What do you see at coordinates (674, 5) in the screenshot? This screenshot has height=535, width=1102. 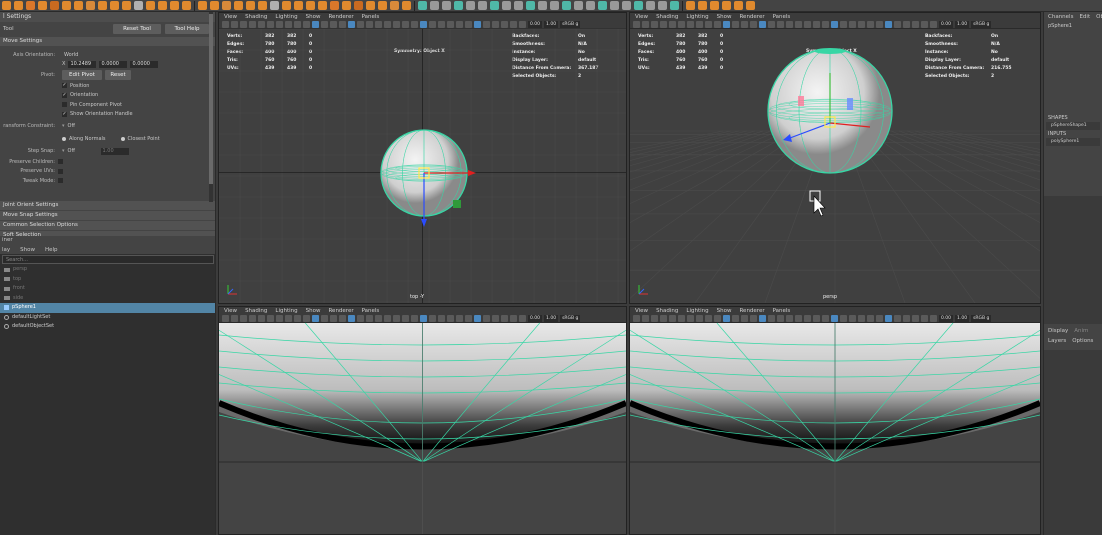 I see `shelf-tool-22-icon` at bounding box center [674, 5].